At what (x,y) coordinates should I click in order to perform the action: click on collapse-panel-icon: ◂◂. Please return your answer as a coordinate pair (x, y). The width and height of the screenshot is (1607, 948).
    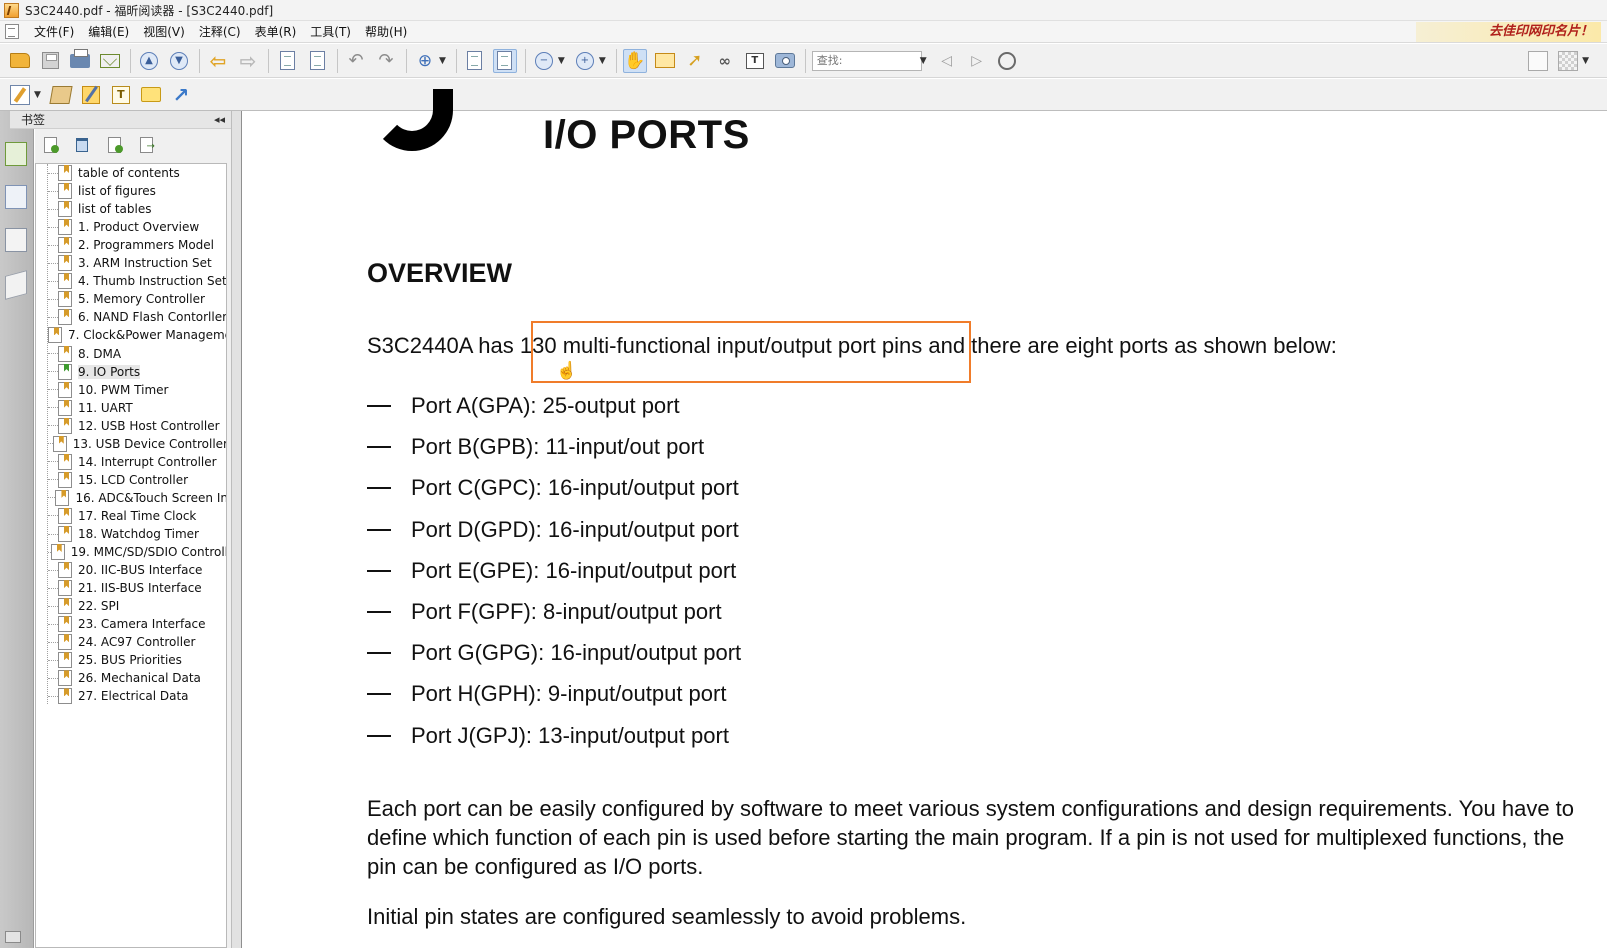
    Looking at the image, I should click on (219, 120).